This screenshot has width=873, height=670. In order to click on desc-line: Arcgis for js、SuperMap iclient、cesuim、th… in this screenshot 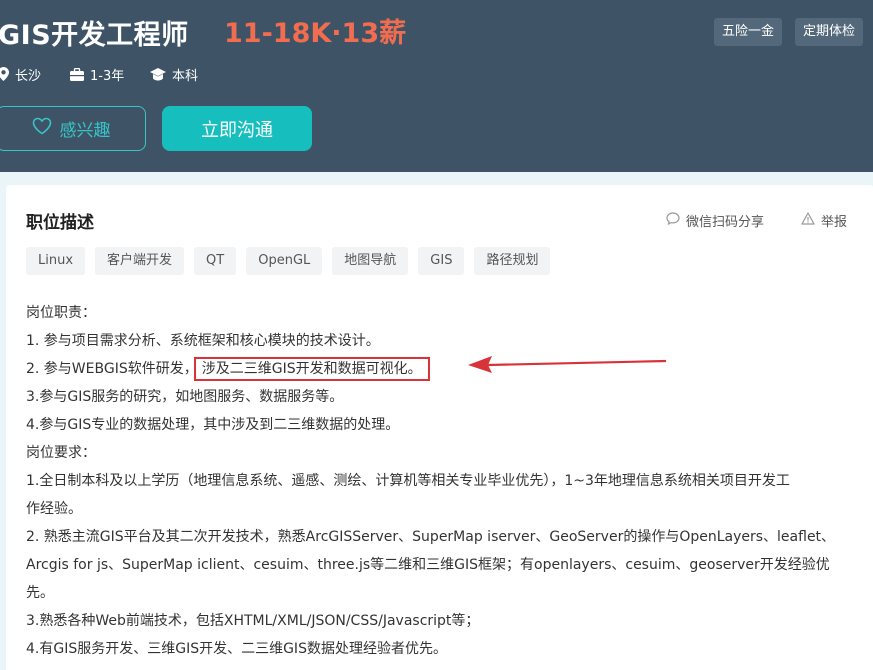, I will do `click(428, 565)`.